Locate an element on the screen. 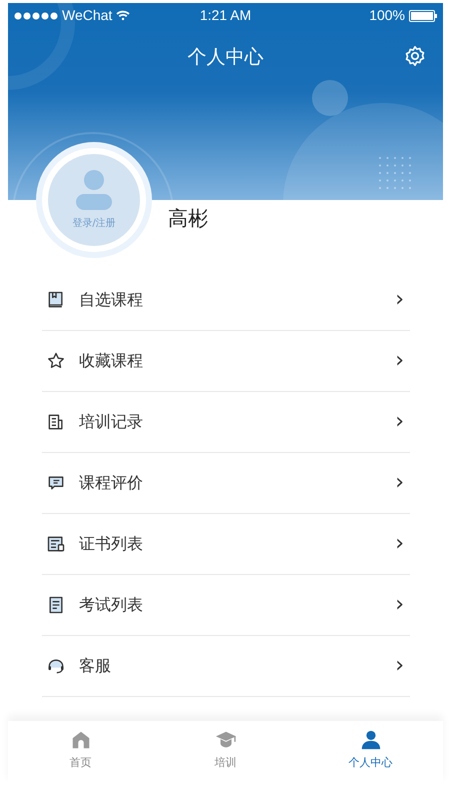 The width and height of the screenshot is (450, 800). certificate-icon is located at coordinates (56, 544).